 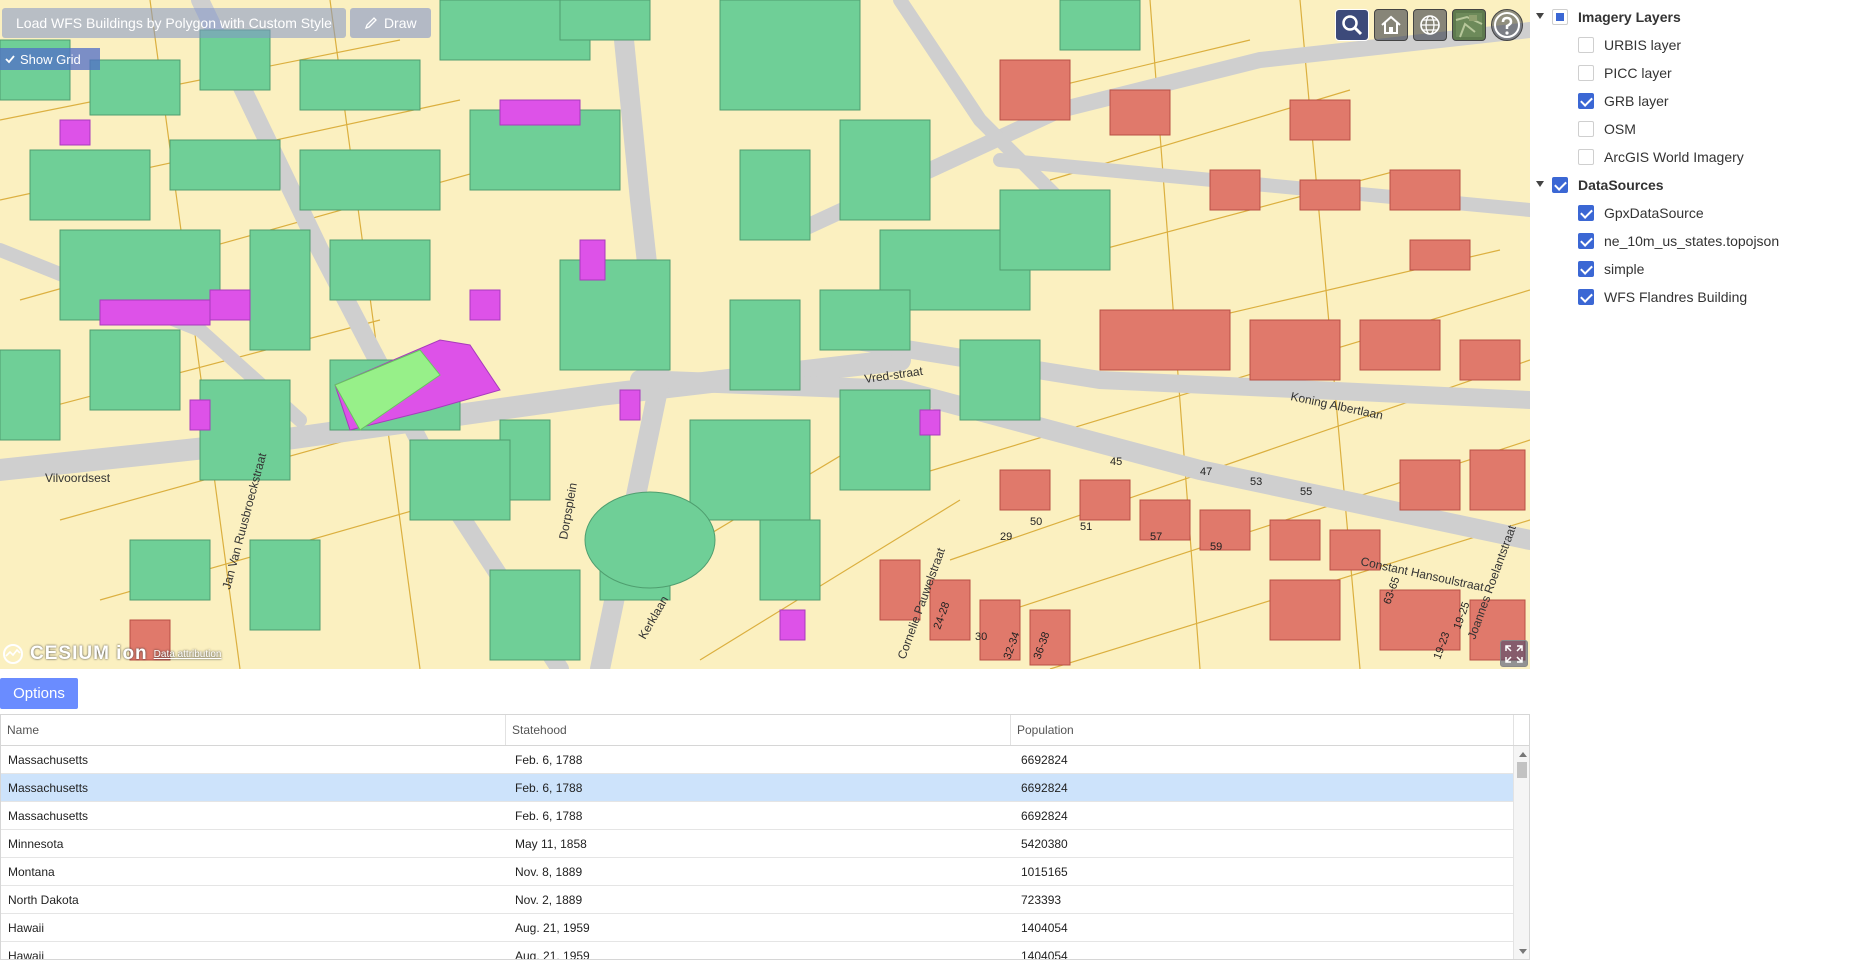 What do you see at coordinates (188, 654) in the screenshot?
I see `data-attribution-link: Data attribution` at bounding box center [188, 654].